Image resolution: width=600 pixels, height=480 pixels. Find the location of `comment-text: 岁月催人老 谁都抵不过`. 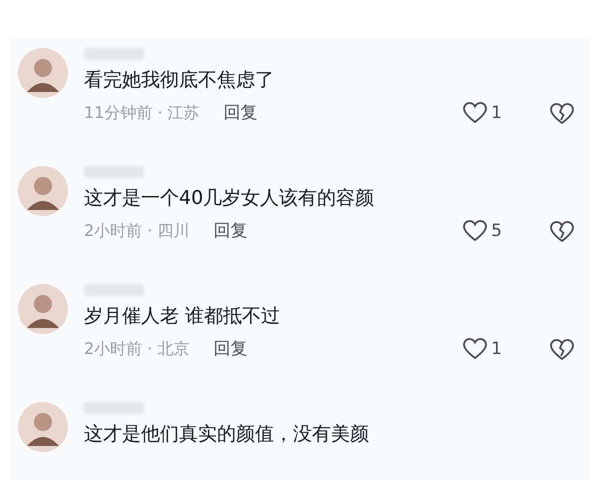

comment-text: 岁月催人老 谁都抵不过 is located at coordinates (183, 316).